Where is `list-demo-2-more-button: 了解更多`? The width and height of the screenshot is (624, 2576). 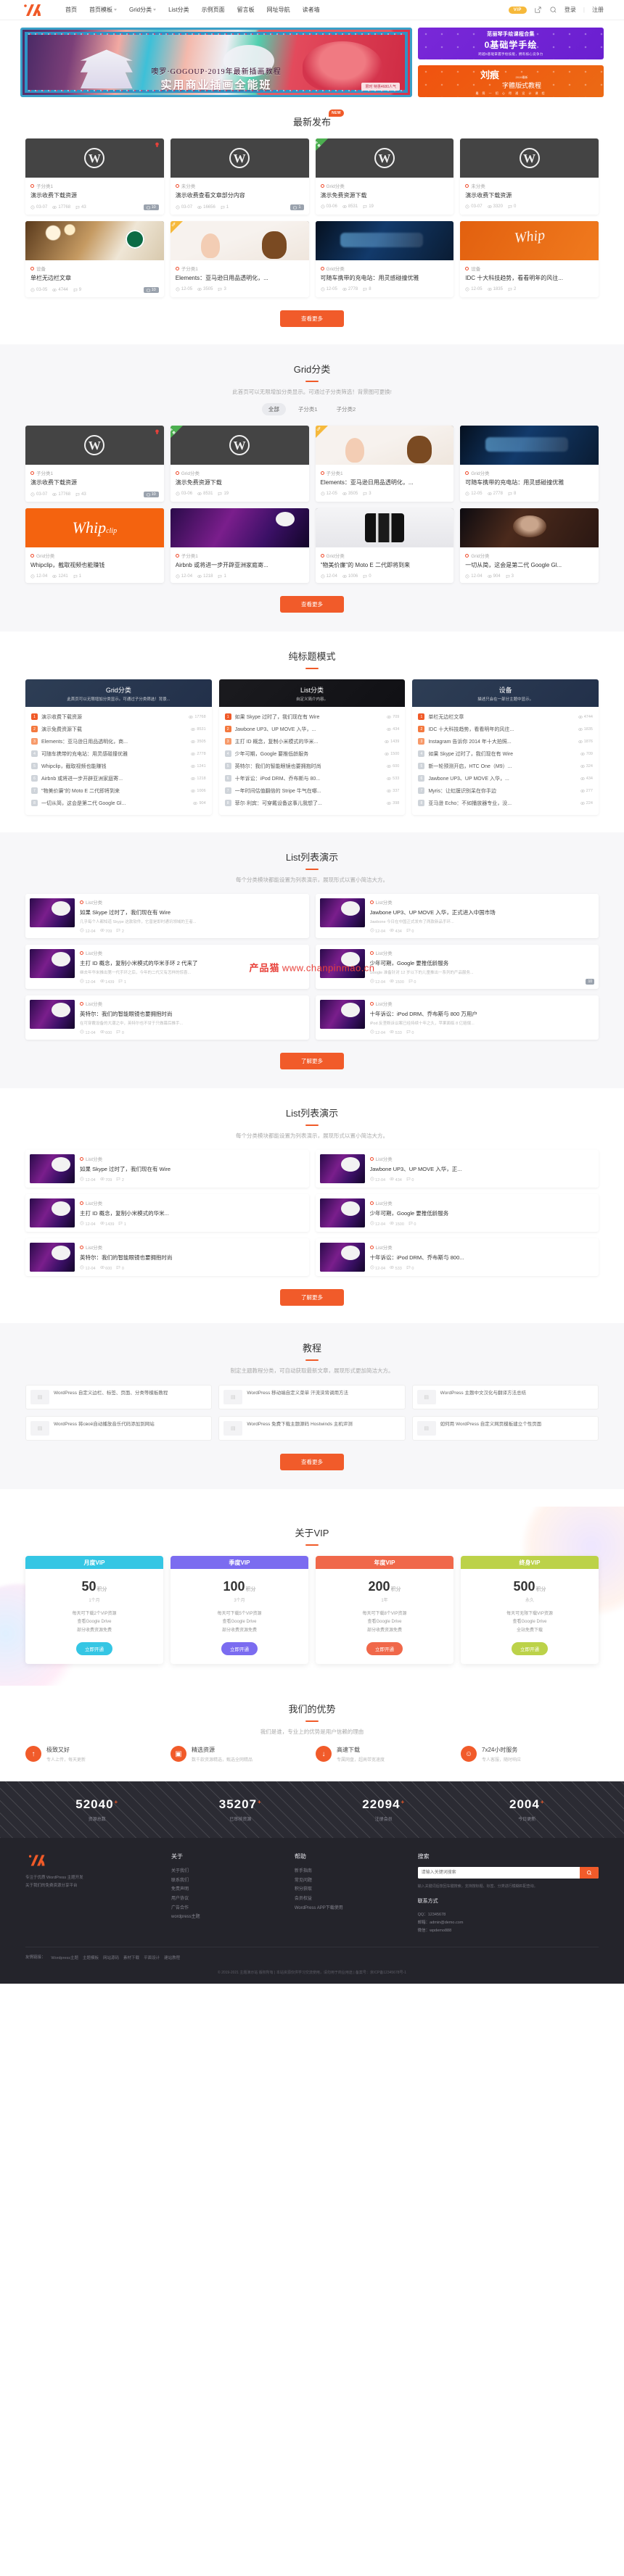
list-demo-2-more-button: 了解更多 is located at coordinates (312, 1297).